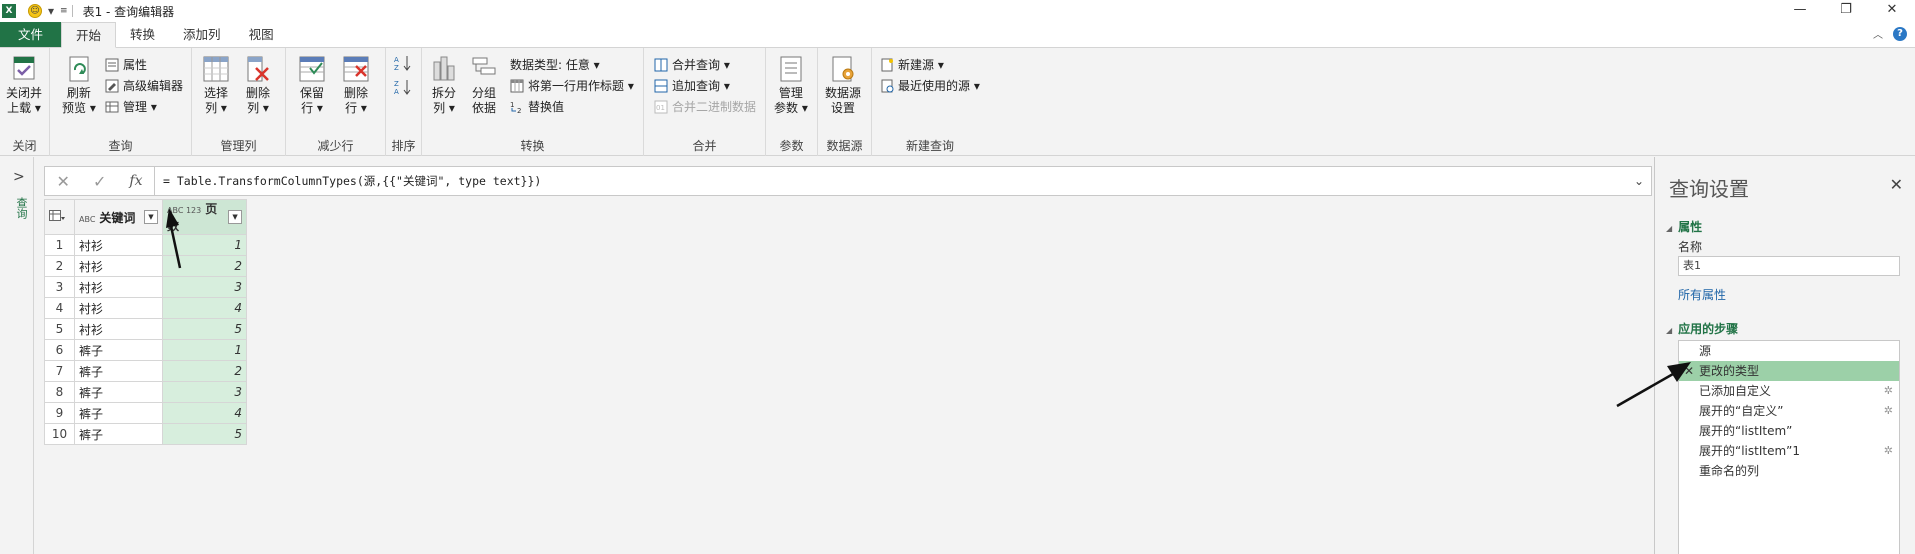  What do you see at coordinates (59, 245) in the screenshot?
I see `row-number: 1` at bounding box center [59, 245].